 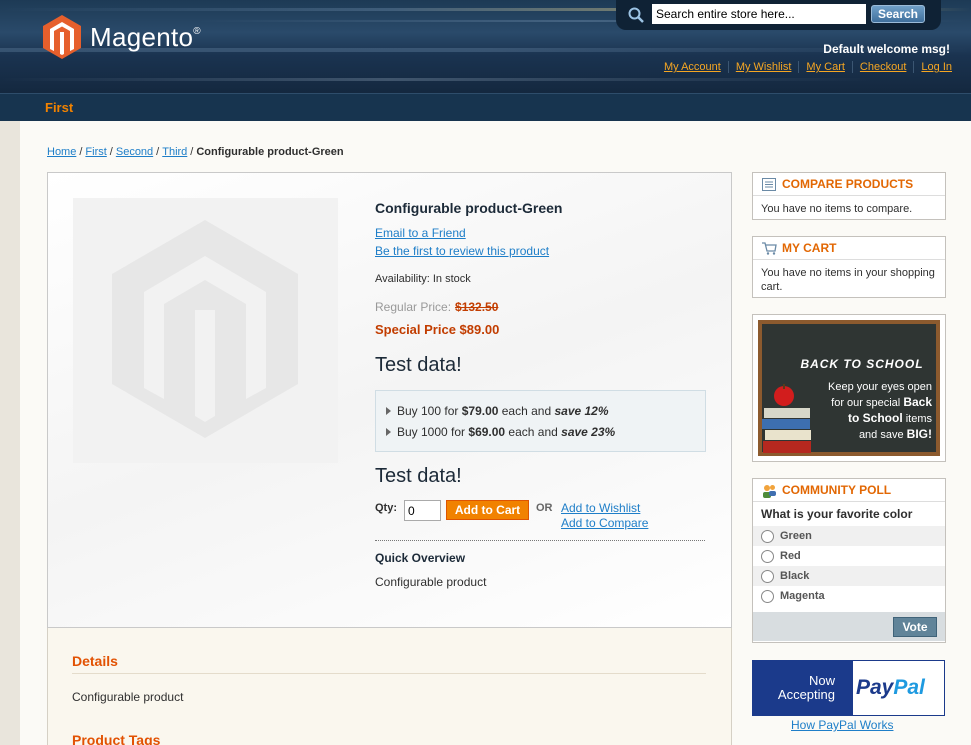 I want to click on paypal-banner: Now Accepting PayPal, so click(x=848, y=688).